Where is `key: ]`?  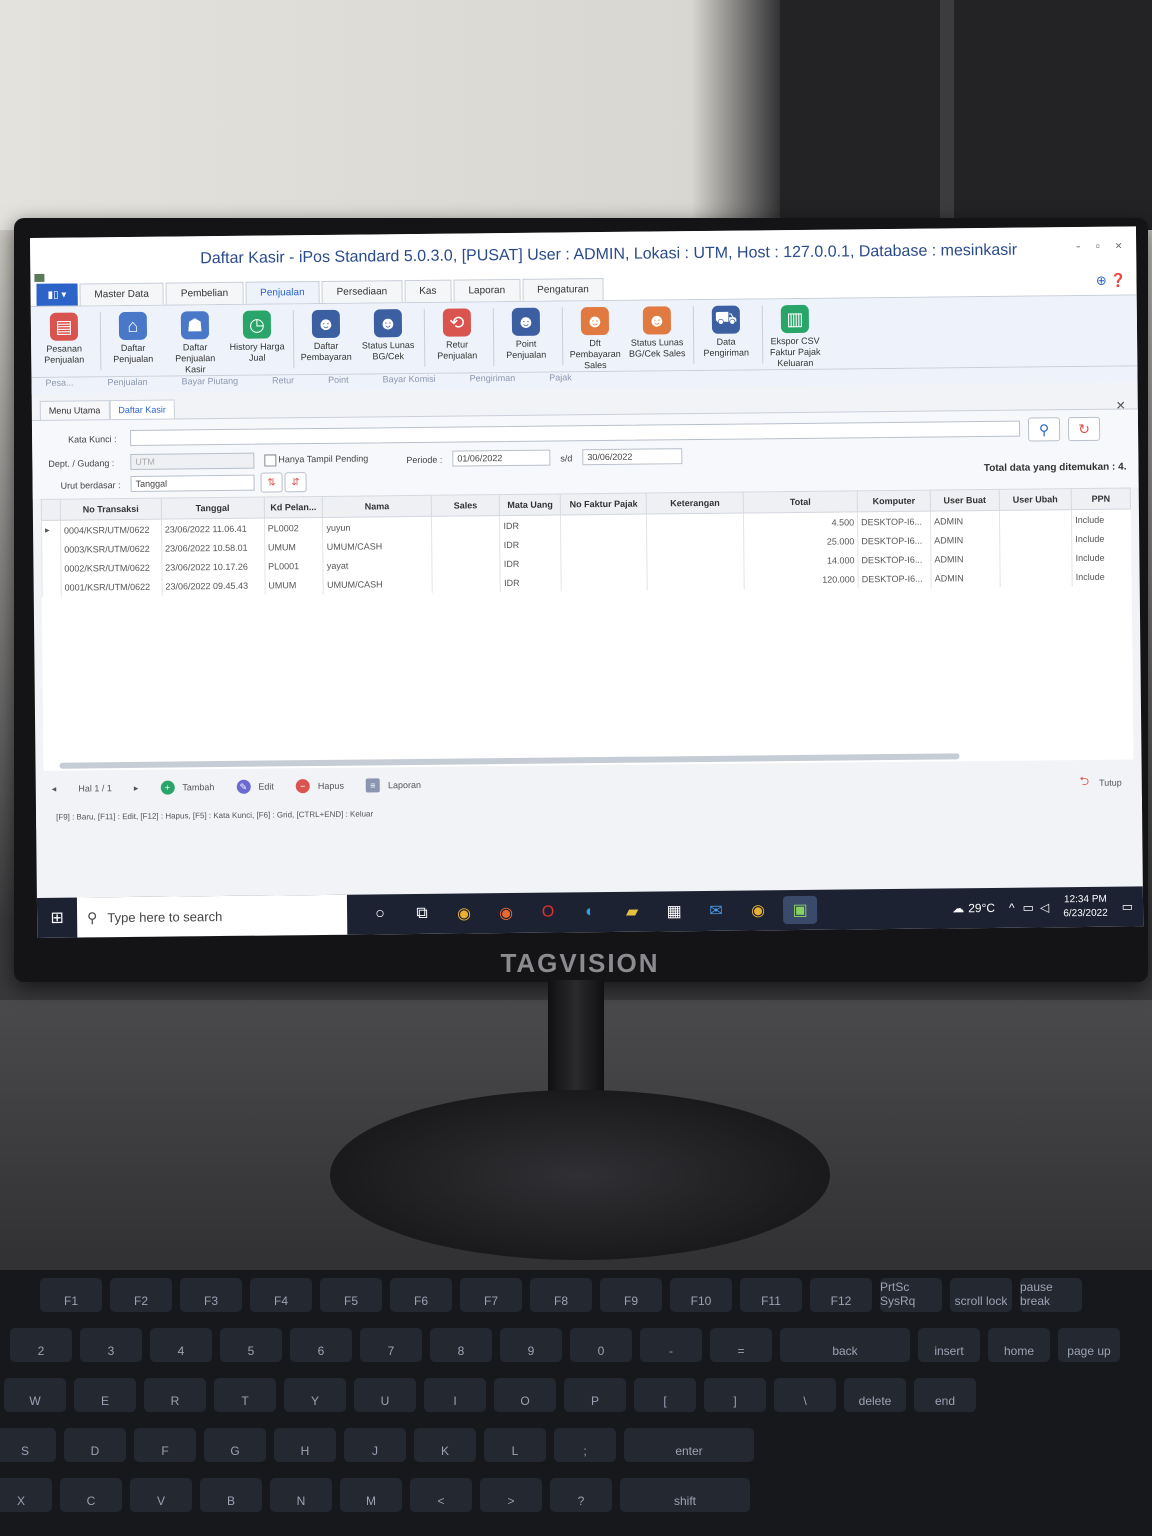 key: ] is located at coordinates (735, 1395).